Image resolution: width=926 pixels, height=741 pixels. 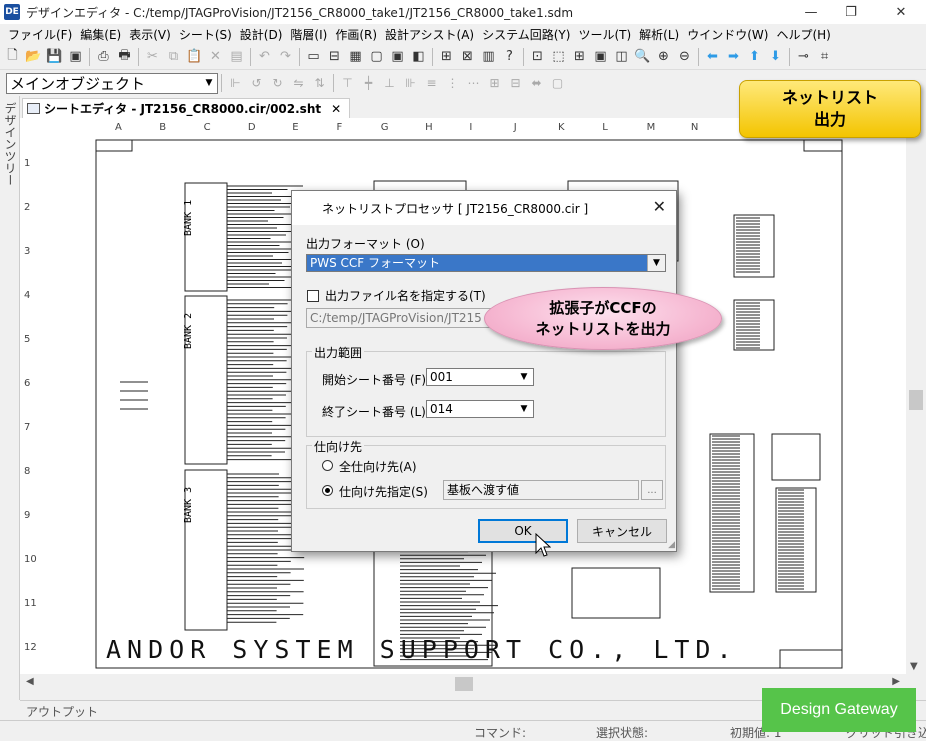 I want to click on close-button: ✕, so click(x=901, y=12).